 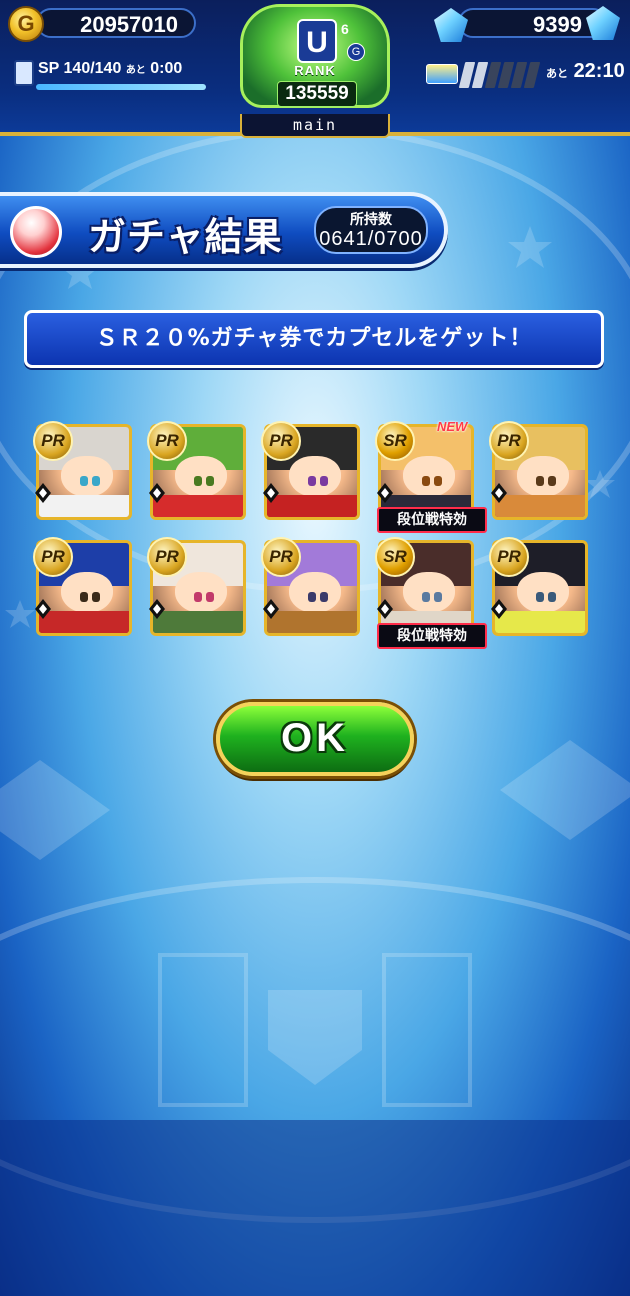 I want to click on rank-points: 135559, so click(x=317, y=94).